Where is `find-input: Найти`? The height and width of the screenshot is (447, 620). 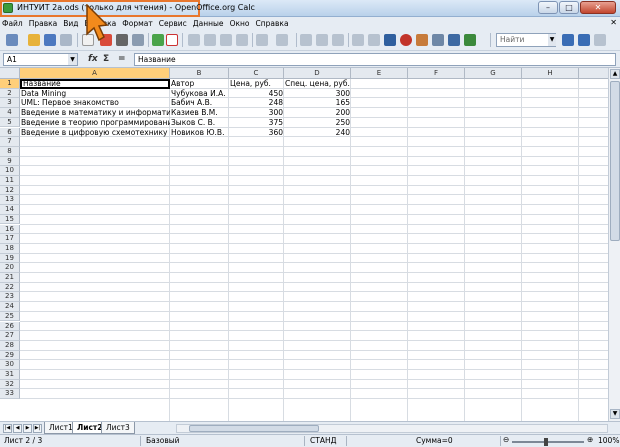
find-input: Найти is located at coordinates (526, 40).